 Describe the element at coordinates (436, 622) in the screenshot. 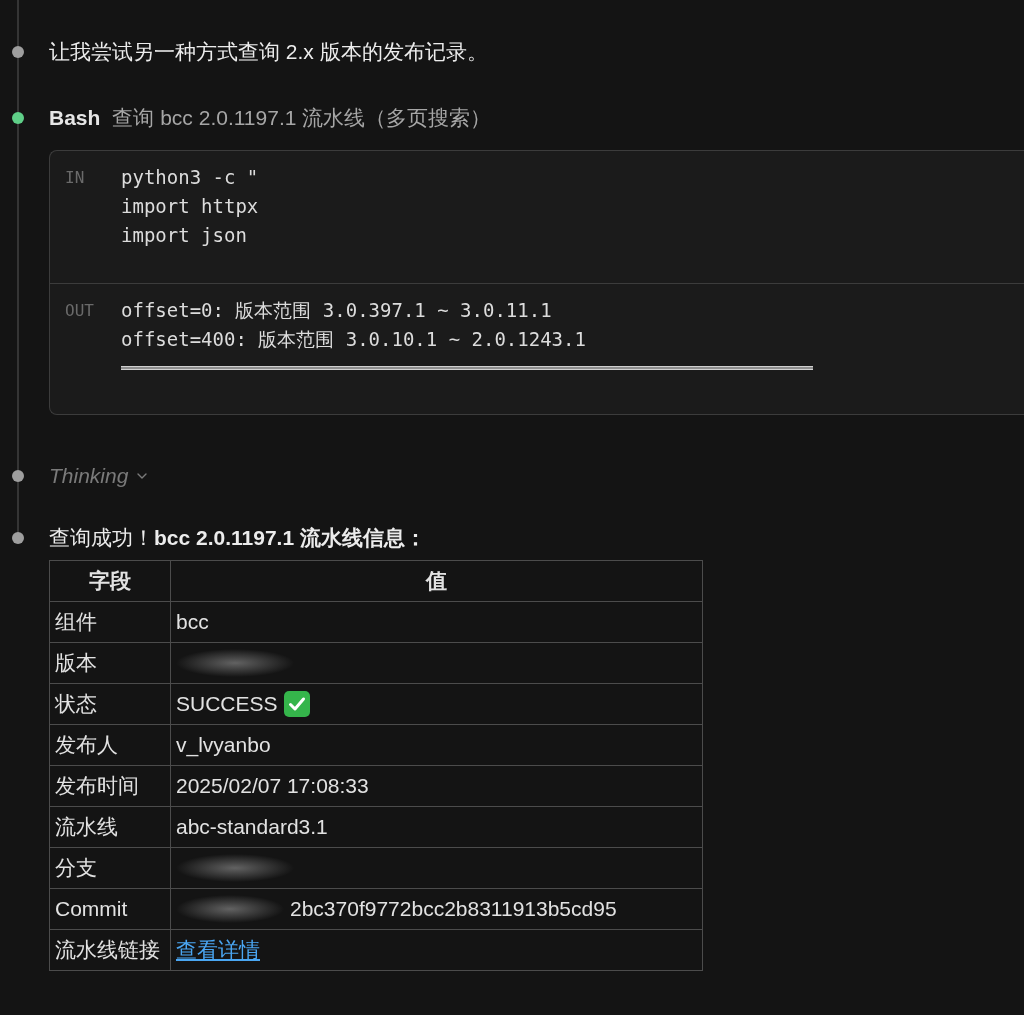

I see `table-cell: bcc` at that location.